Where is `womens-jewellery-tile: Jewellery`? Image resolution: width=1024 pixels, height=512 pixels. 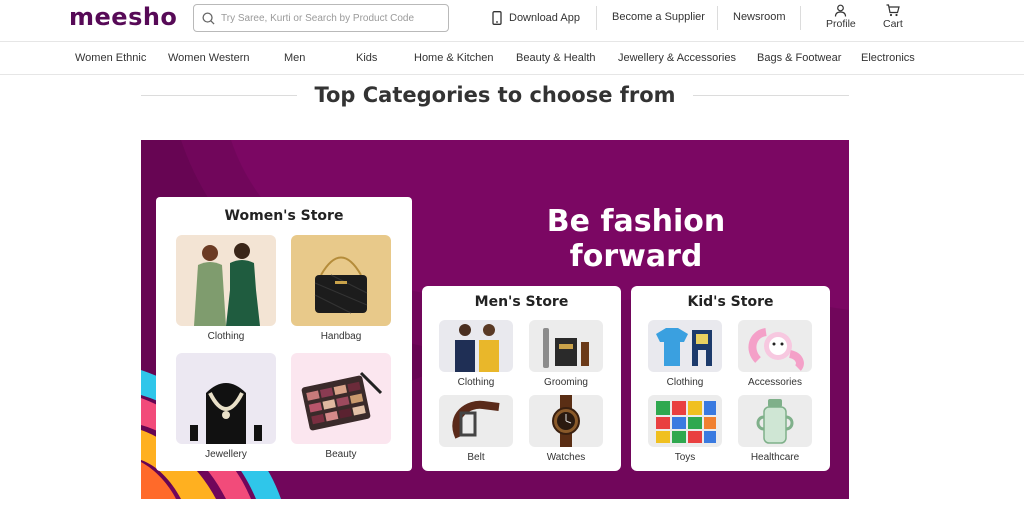
womens-jewellery-tile: Jewellery is located at coordinates (226, 406).